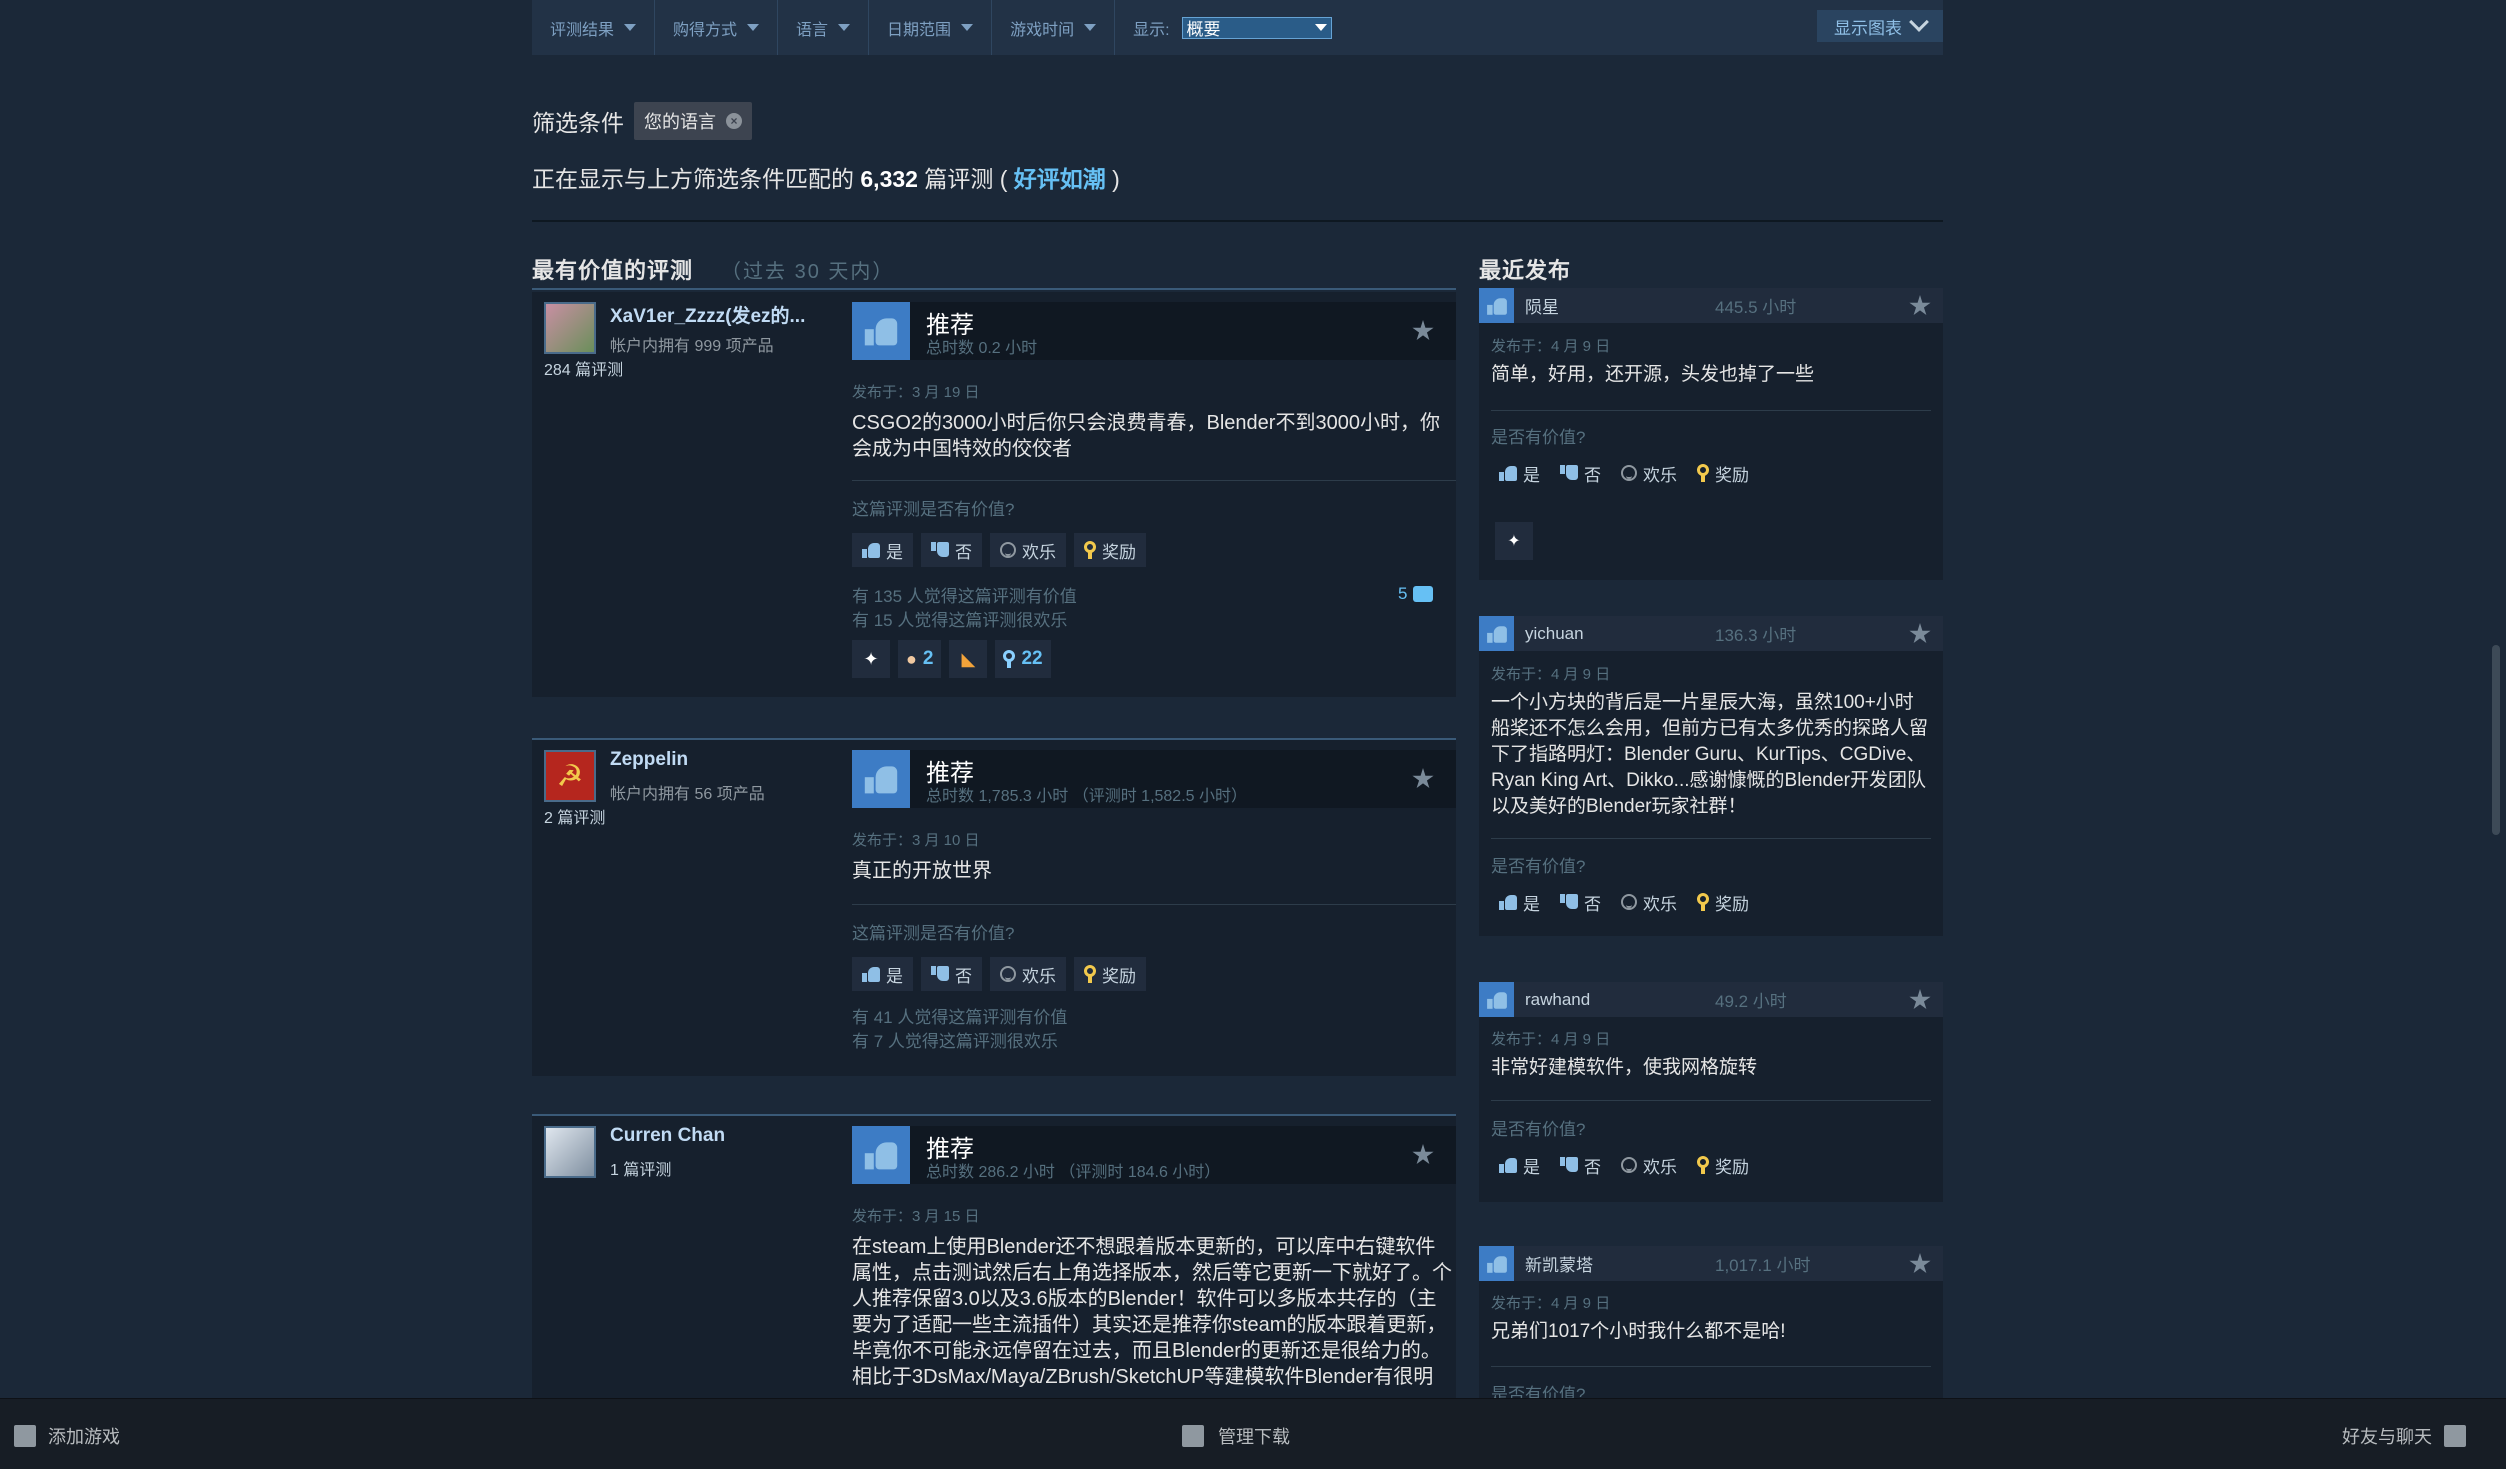 Image resolution: width=2506 pixels, height=1469 pixels. Describe the element at coordinates (968, 659) in the screenshot. I see `award-horn: ◣` at that location.